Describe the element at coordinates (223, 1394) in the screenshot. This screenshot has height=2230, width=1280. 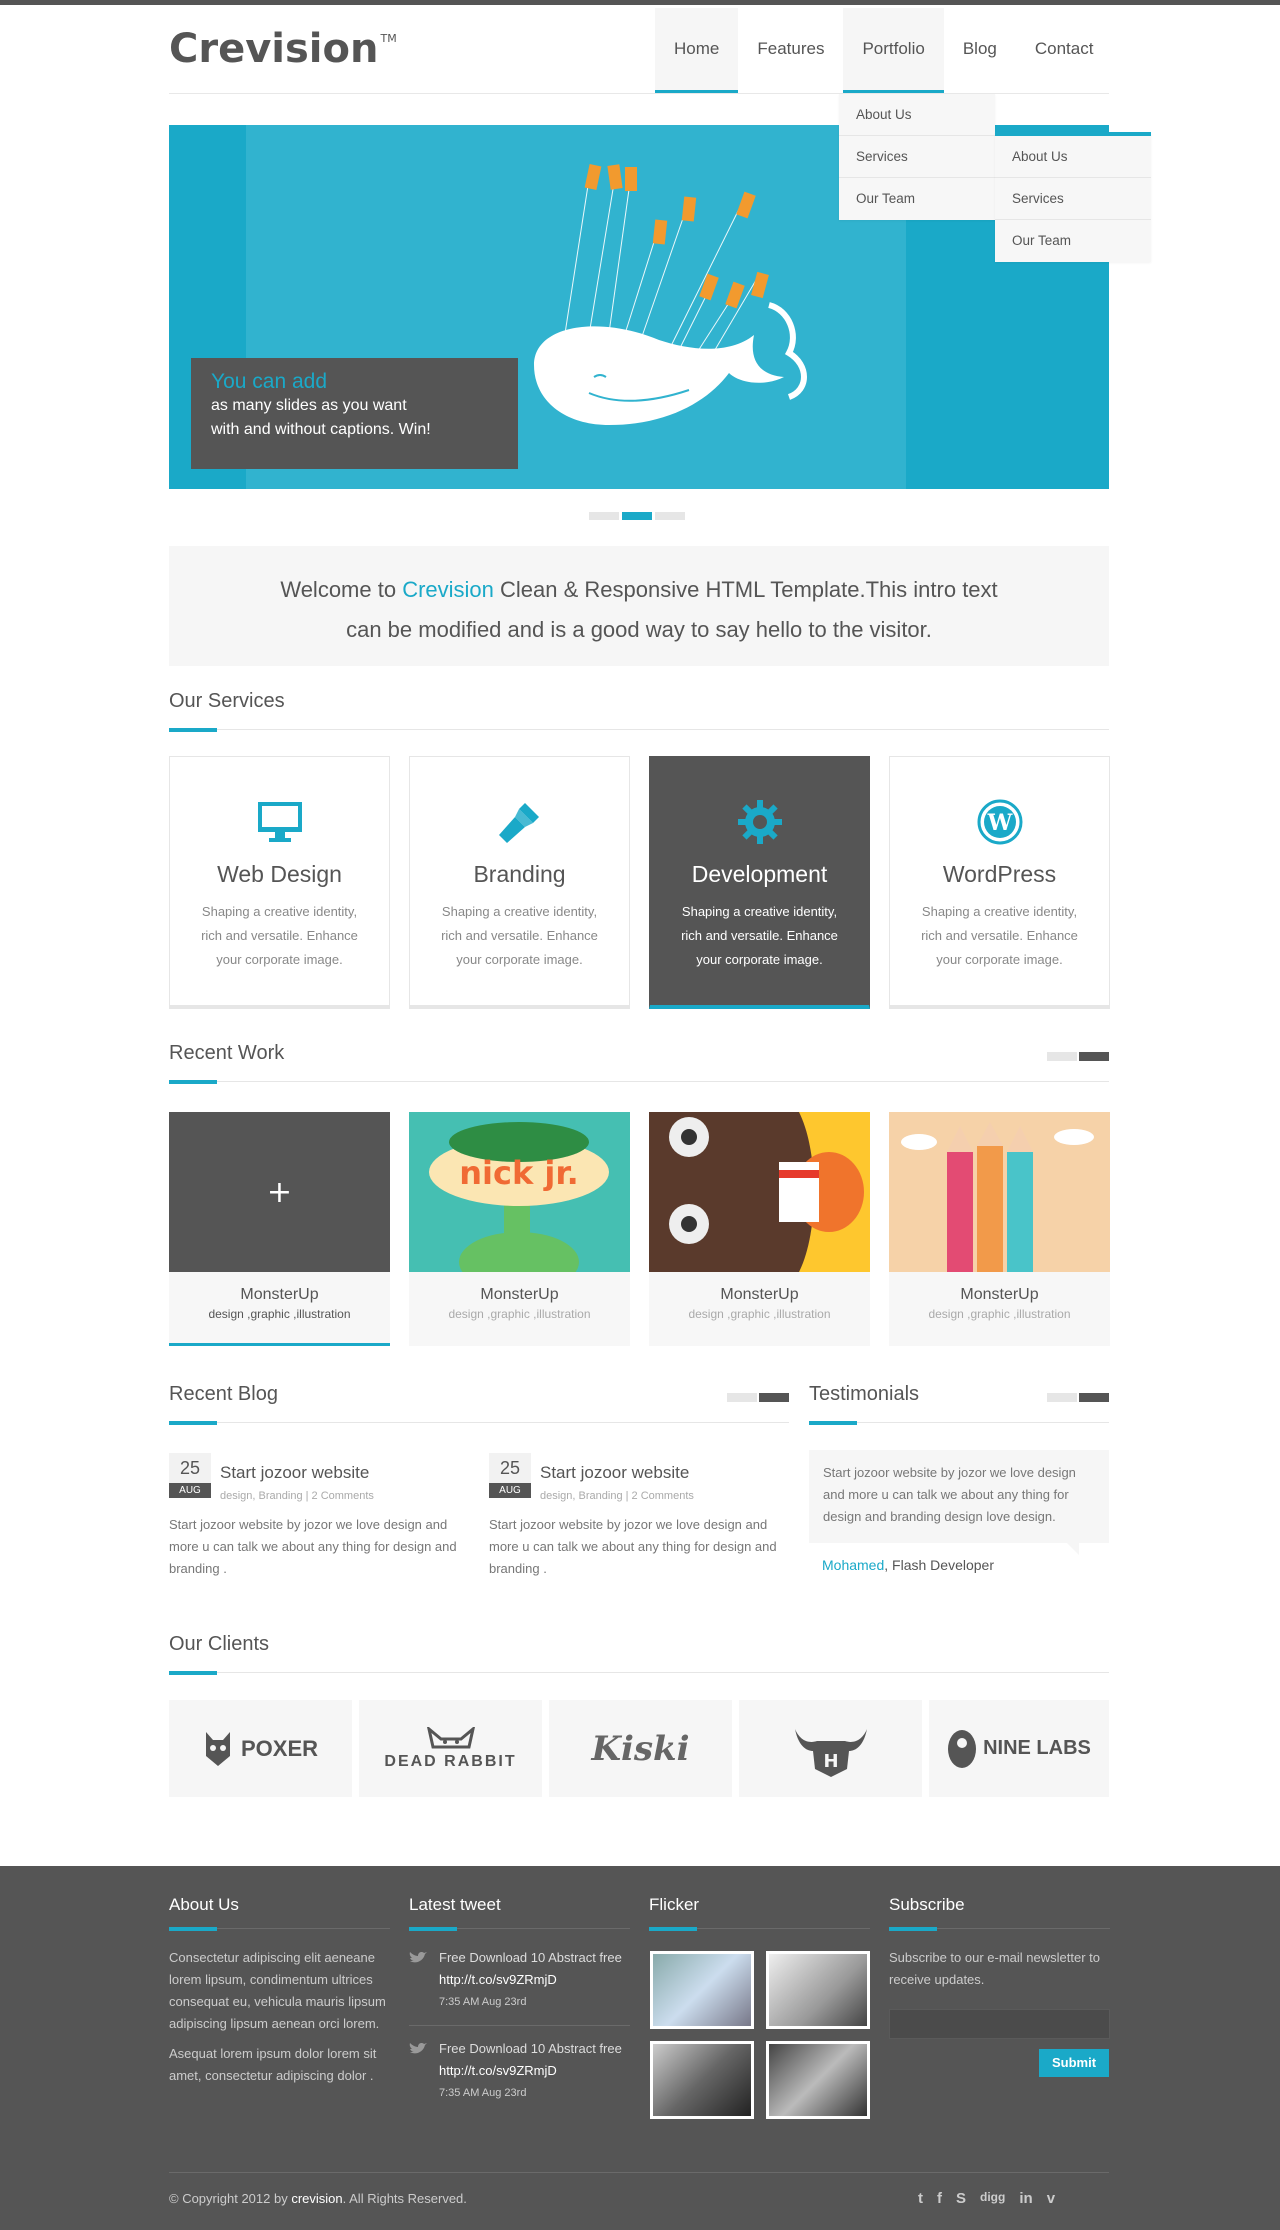
I see `section-title: Recent Blog` at that location.